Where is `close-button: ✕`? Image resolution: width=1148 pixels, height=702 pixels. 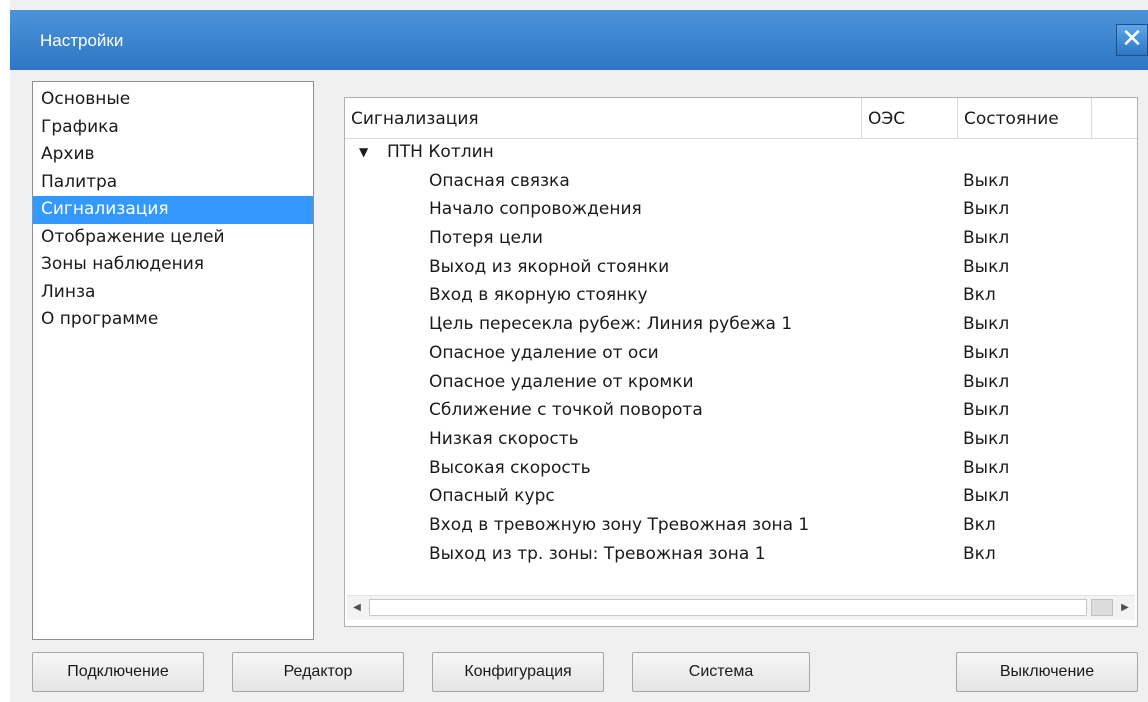 close-button: ✕ is located at coordinates (1132, 40).